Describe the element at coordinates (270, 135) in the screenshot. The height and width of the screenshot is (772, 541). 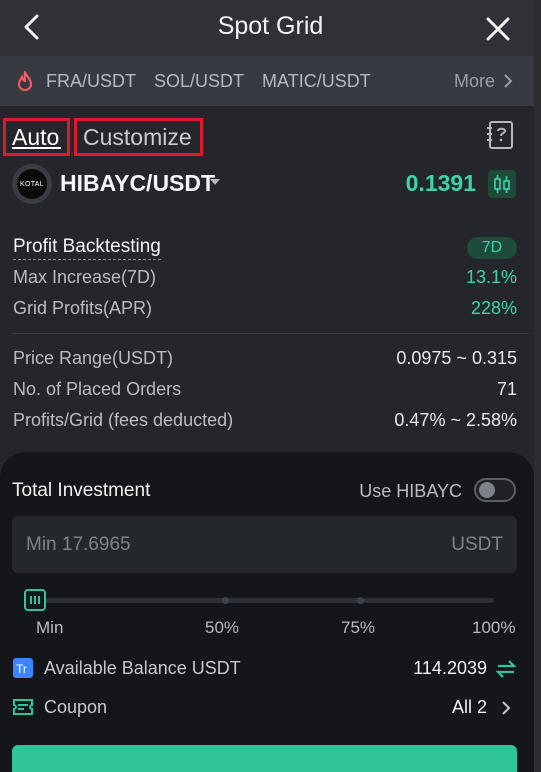
I see `mode-tabs: Auto Customize` at that location.